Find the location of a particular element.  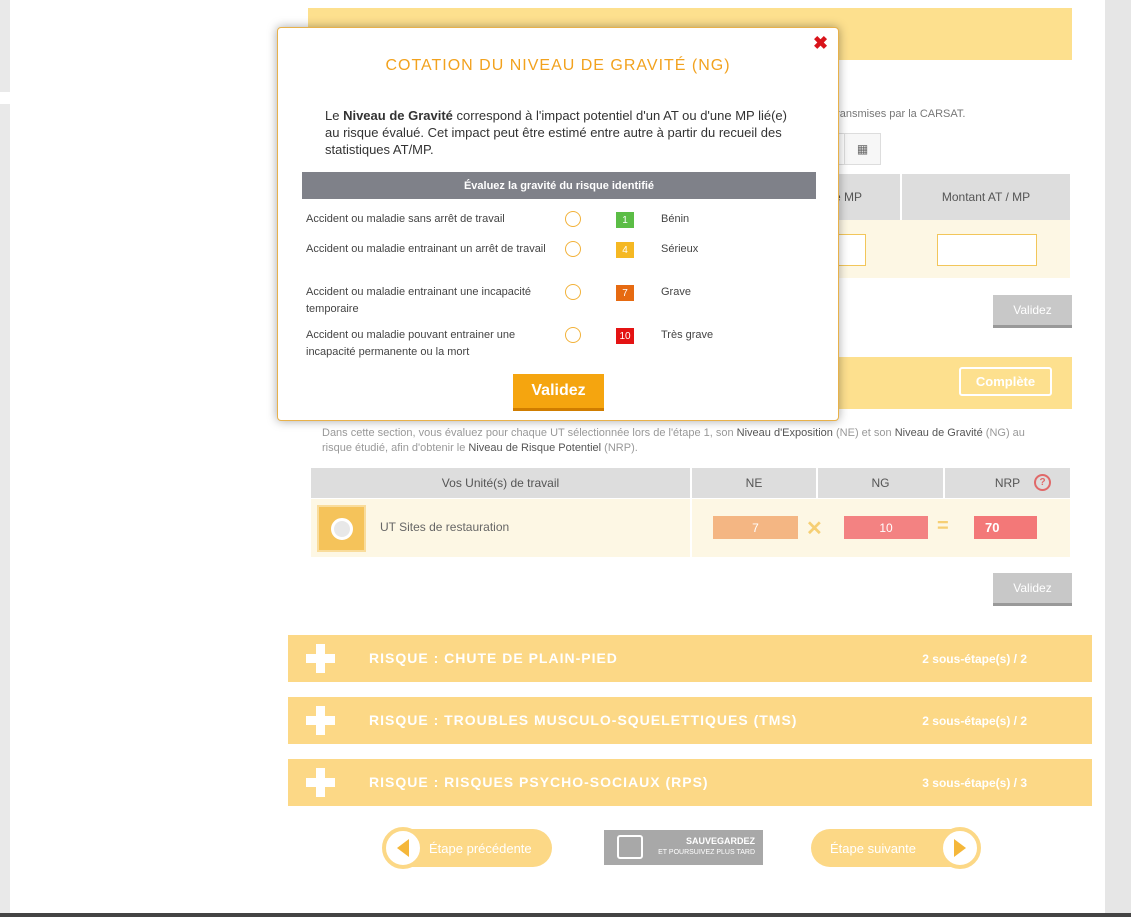

multiply-icon: ✕ is located at coordinates (814, 529).